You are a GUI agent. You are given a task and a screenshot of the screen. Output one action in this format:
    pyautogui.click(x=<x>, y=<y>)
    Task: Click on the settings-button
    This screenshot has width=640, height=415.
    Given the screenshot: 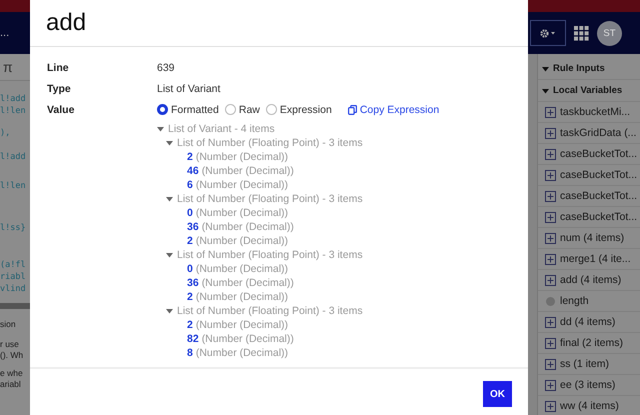 What is the action you would take?
    pyautogui.click(x=548, y=33)
    